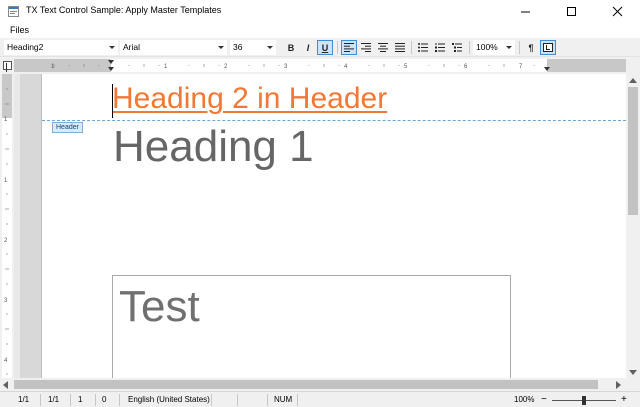 The height and width of the screenshot is (407, 640). Describe the element at coordinates (584, 400) in the screenshot. I see `zoom-slider-thumb` at that location.